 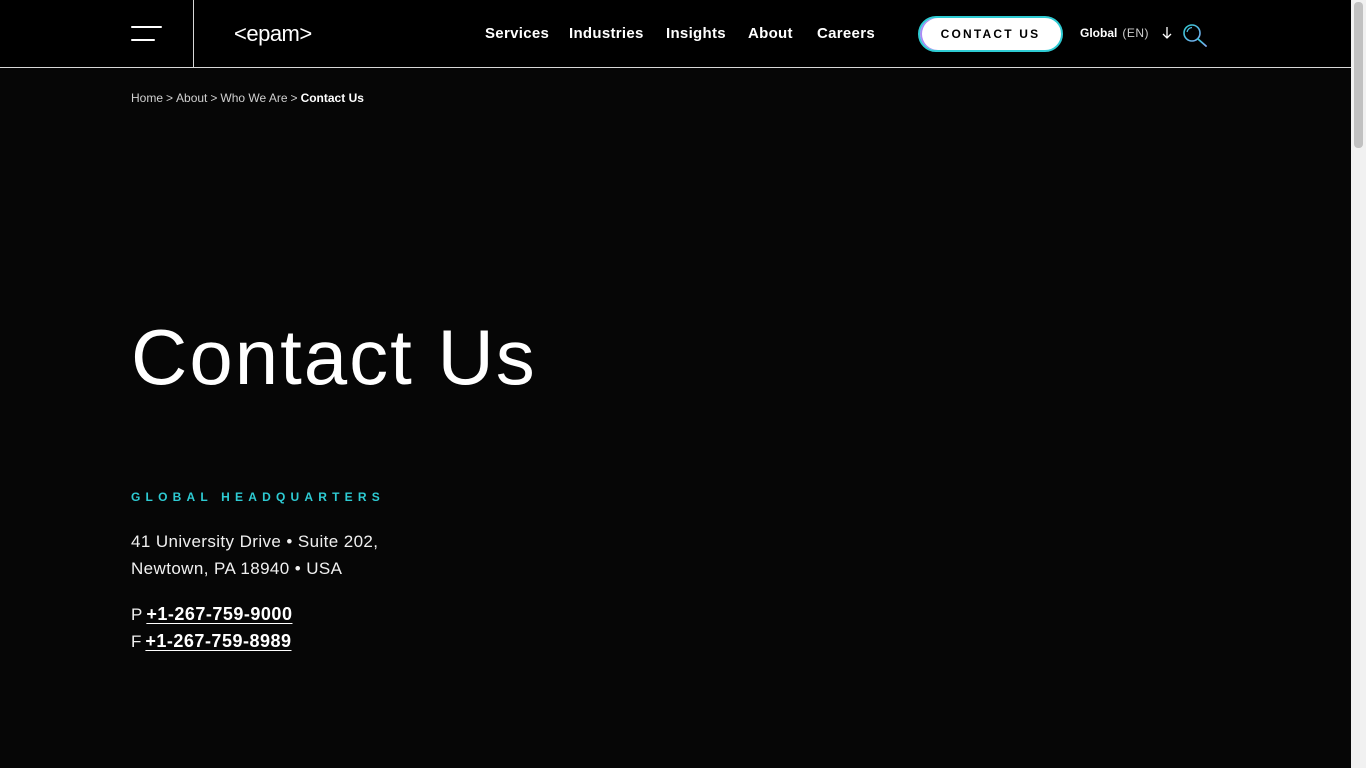 I want to click on phone-link: +1-267-759-9000, so click(x=219, y=614).